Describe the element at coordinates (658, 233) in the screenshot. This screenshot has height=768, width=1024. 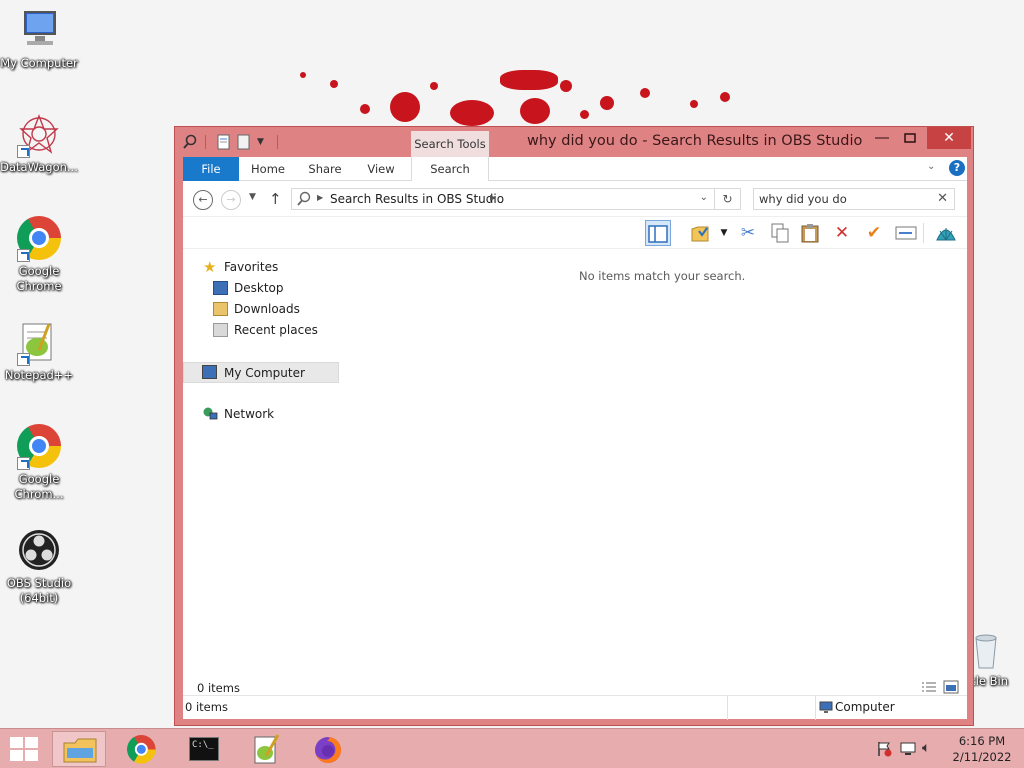
I see `preview-pane-button` at that location.